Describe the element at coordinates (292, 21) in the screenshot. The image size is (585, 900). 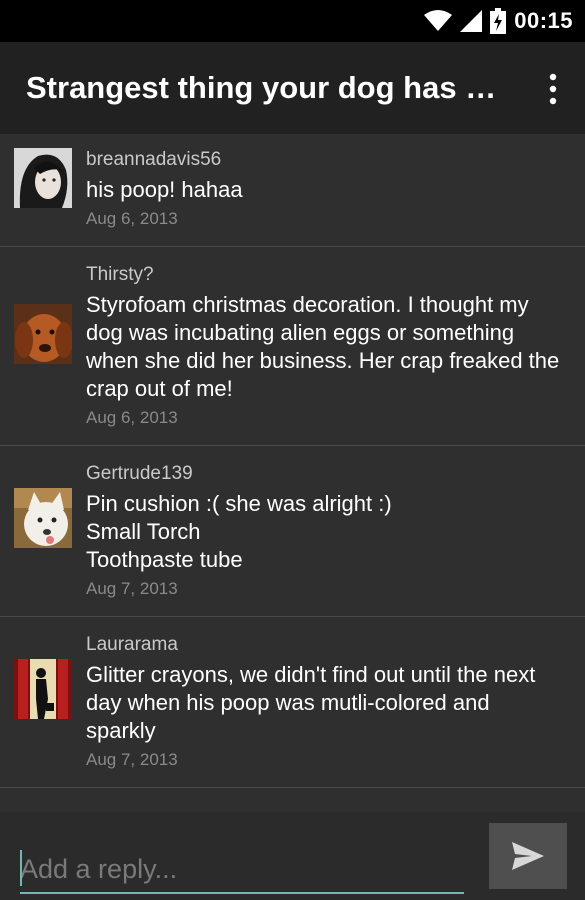
I see `status-bar: 00:15` at that location.